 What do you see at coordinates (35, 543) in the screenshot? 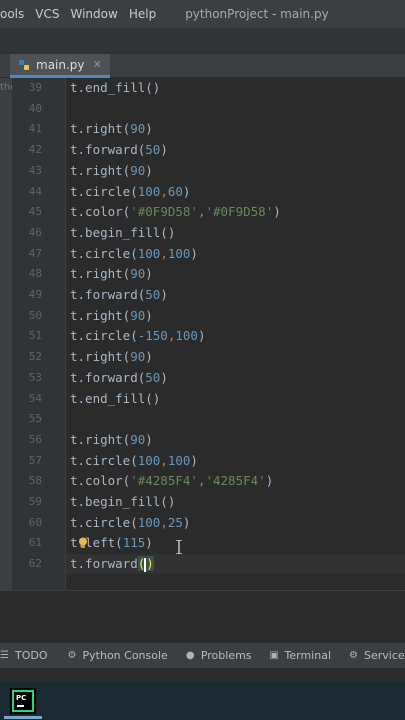
I see `line-number: 61` at bounding box center [35, 543].